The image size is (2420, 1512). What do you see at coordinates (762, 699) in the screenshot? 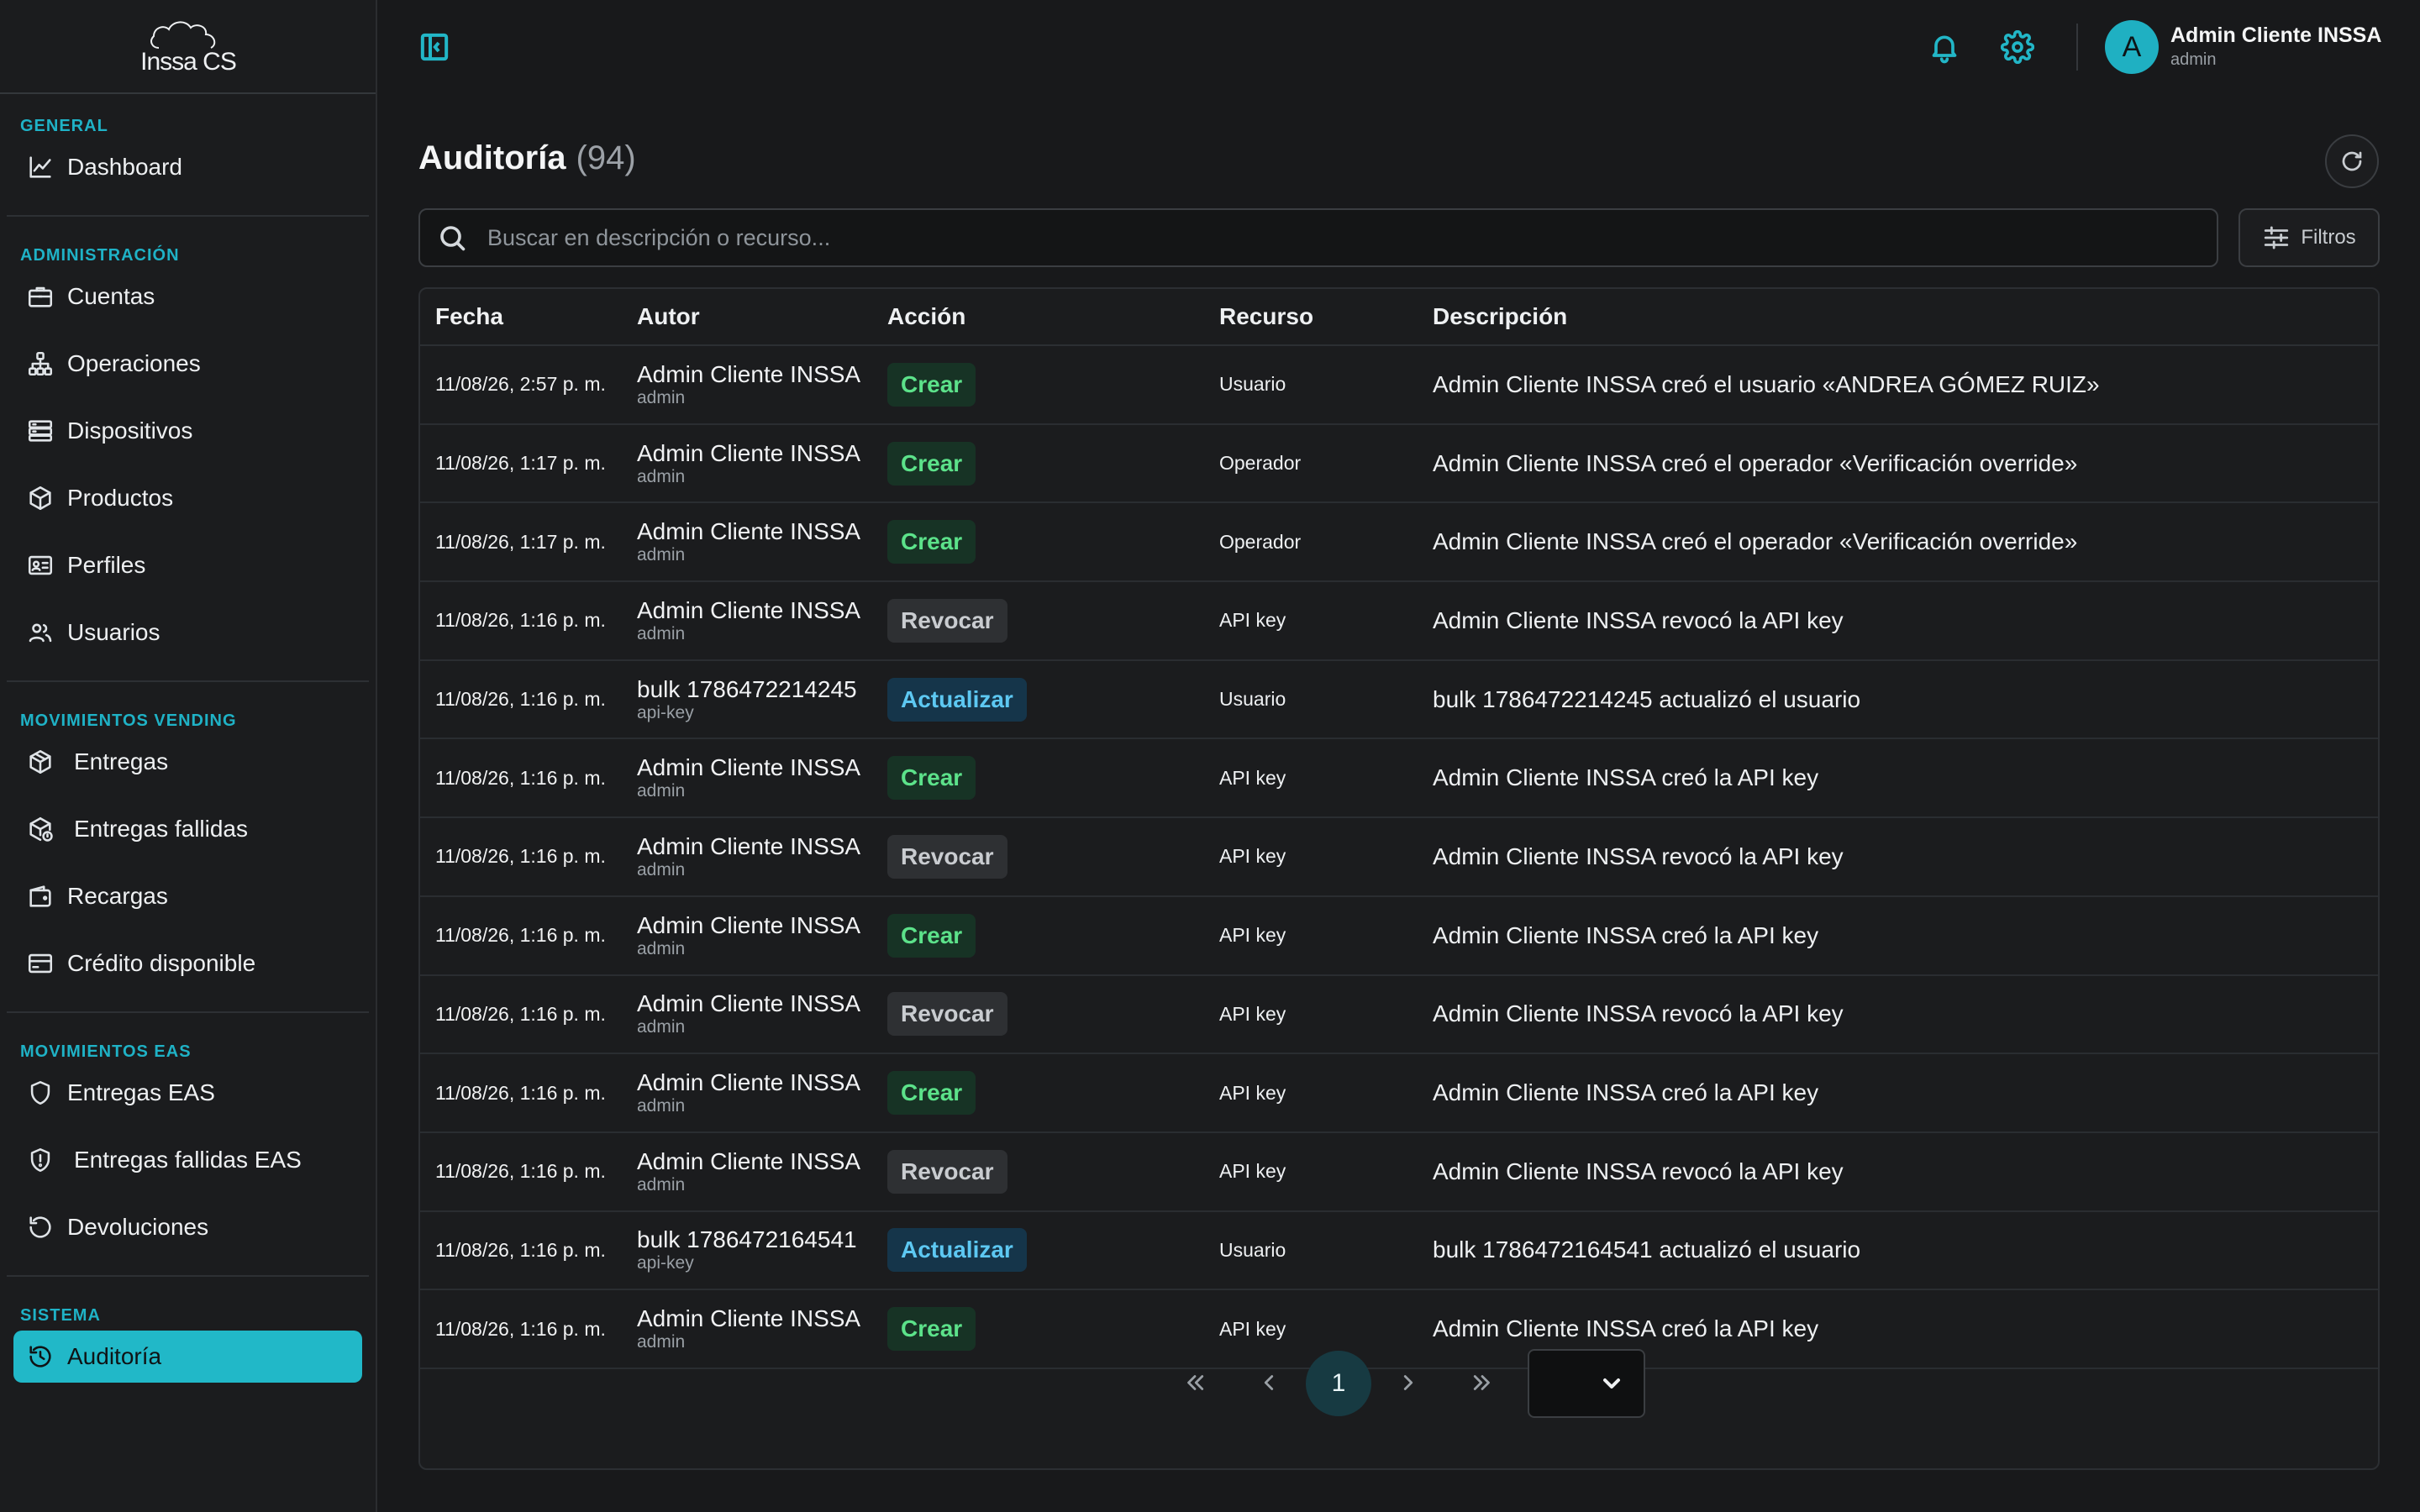
I see `cell-author: bulk 1786472214245 api-key` at bounding box center [762, 699].